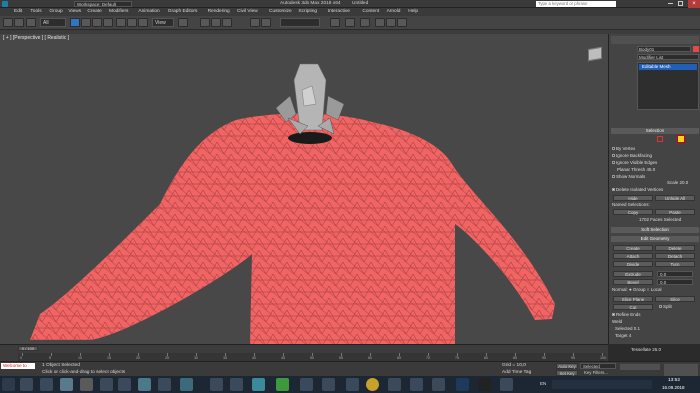 The height and width of the screenshot is (393, 700). I want to click on refine-ends-checkbox: Refine Ends, so click(626, 315).